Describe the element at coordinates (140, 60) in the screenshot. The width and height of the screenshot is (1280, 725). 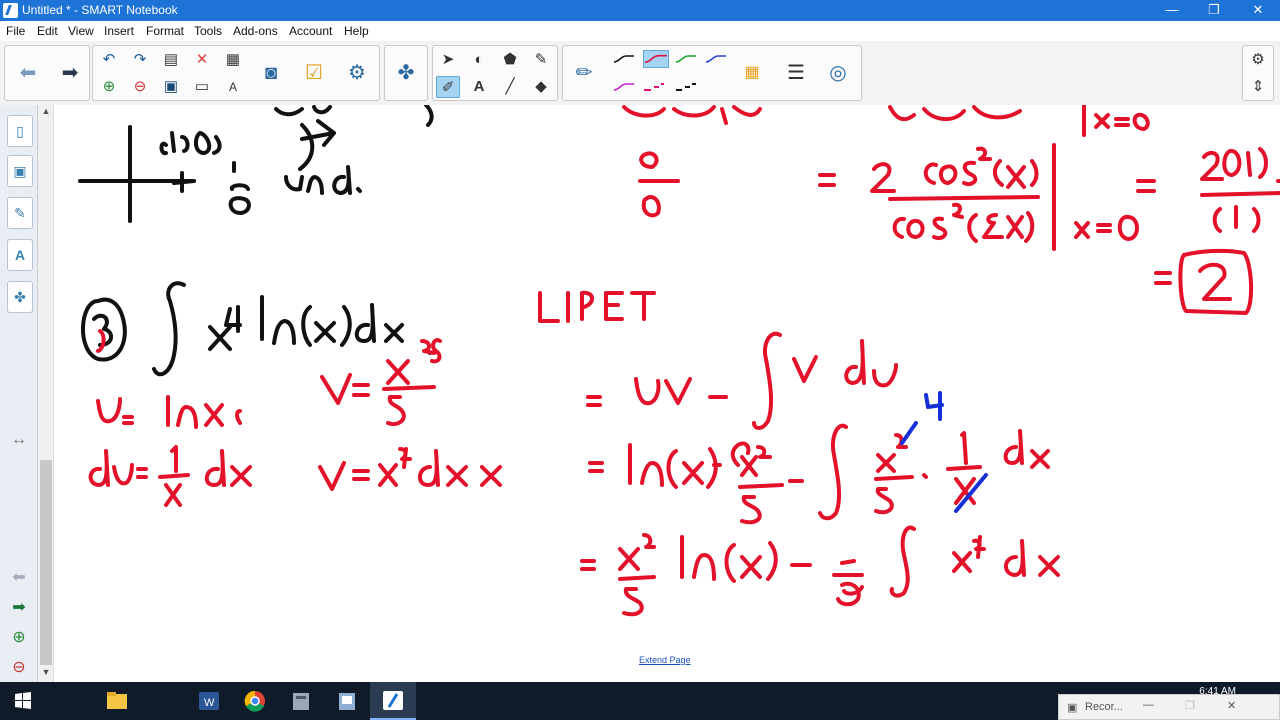
I see `redo-icon: ↷` at that location.